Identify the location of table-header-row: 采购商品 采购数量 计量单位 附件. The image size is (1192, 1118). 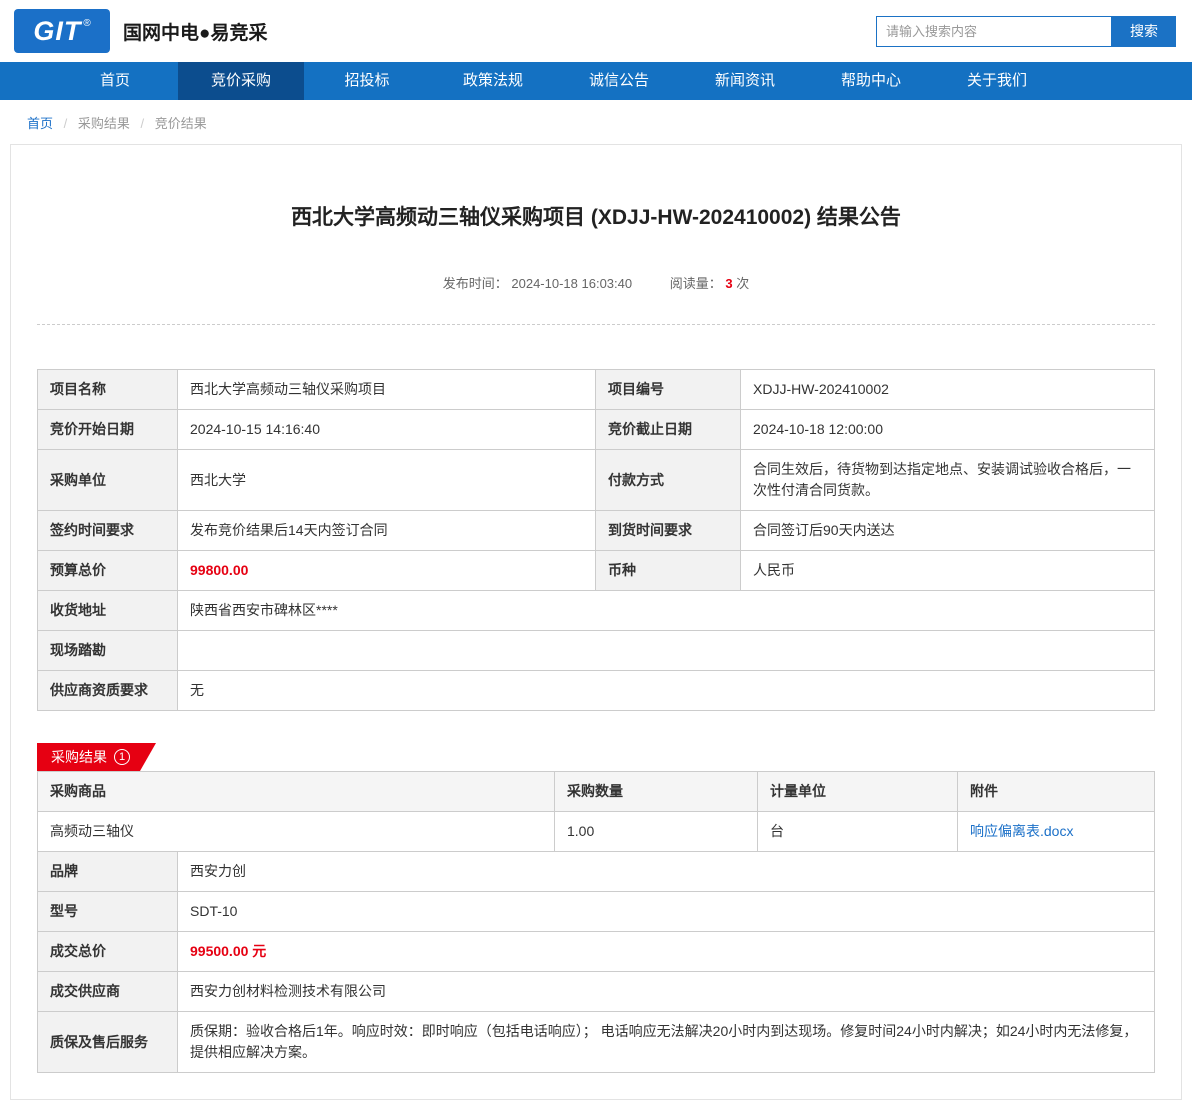
(596, 791).